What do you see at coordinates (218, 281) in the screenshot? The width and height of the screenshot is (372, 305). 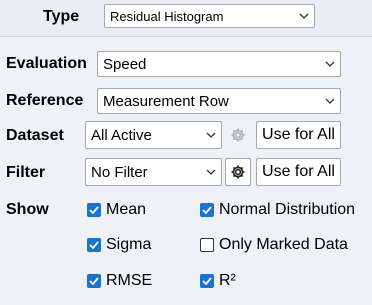 I see `checkbox-r-squared: R²` at bounding box center [218, 281].